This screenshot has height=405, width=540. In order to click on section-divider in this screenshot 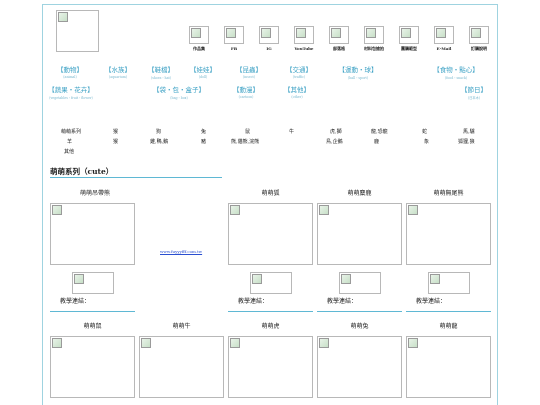, I will do `click(136, 177)`.